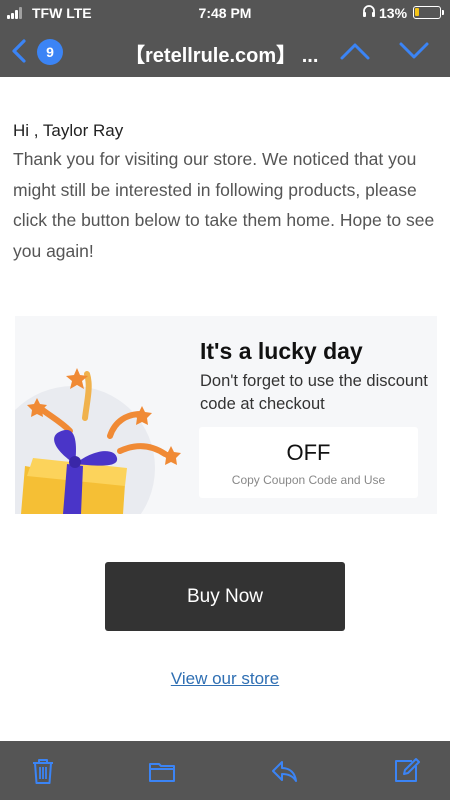 This screenshot has height=800, width=450. I want to click on reply-icon, so click(284, 771).